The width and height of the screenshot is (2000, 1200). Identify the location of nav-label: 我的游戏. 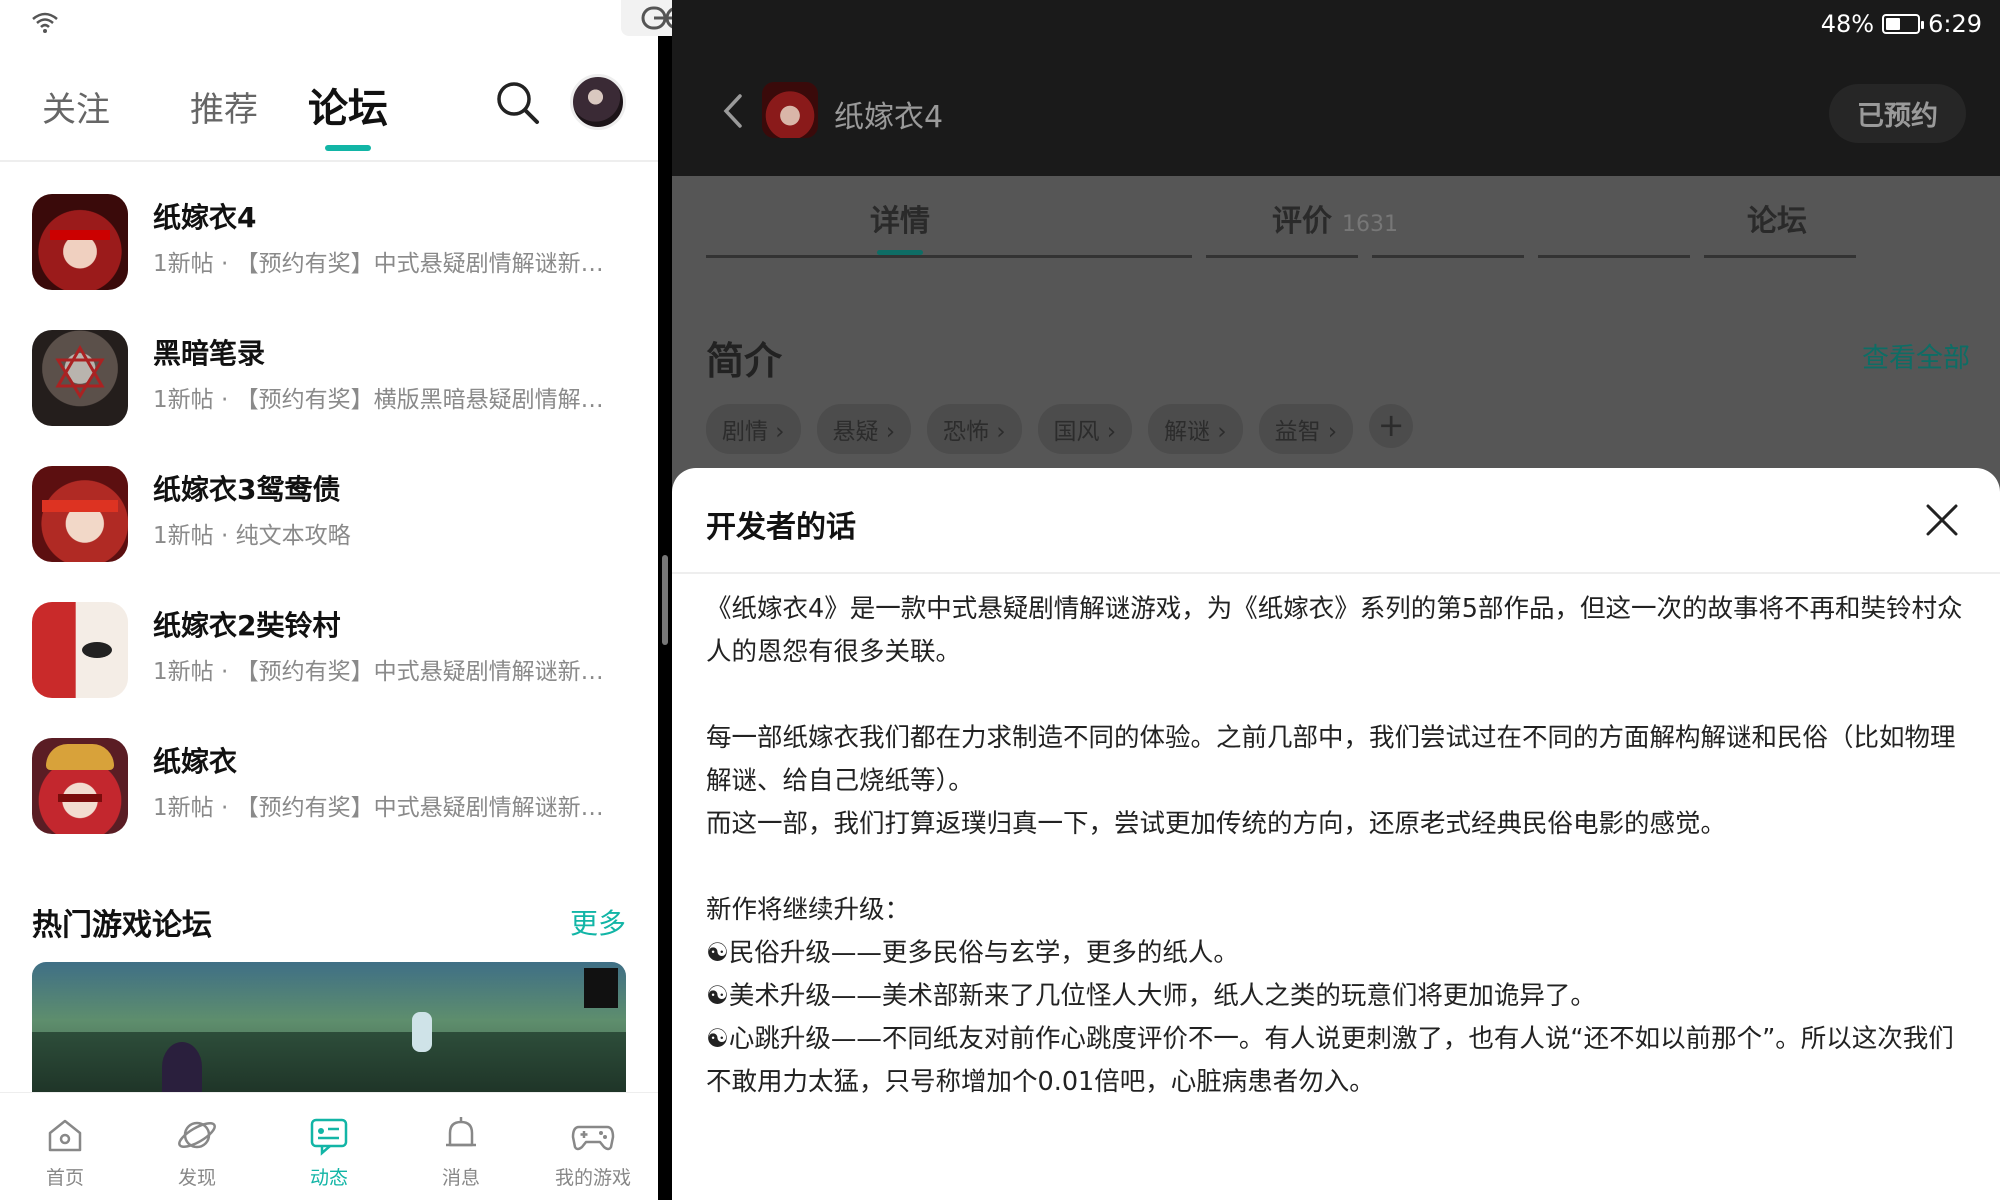
(592, 1178).